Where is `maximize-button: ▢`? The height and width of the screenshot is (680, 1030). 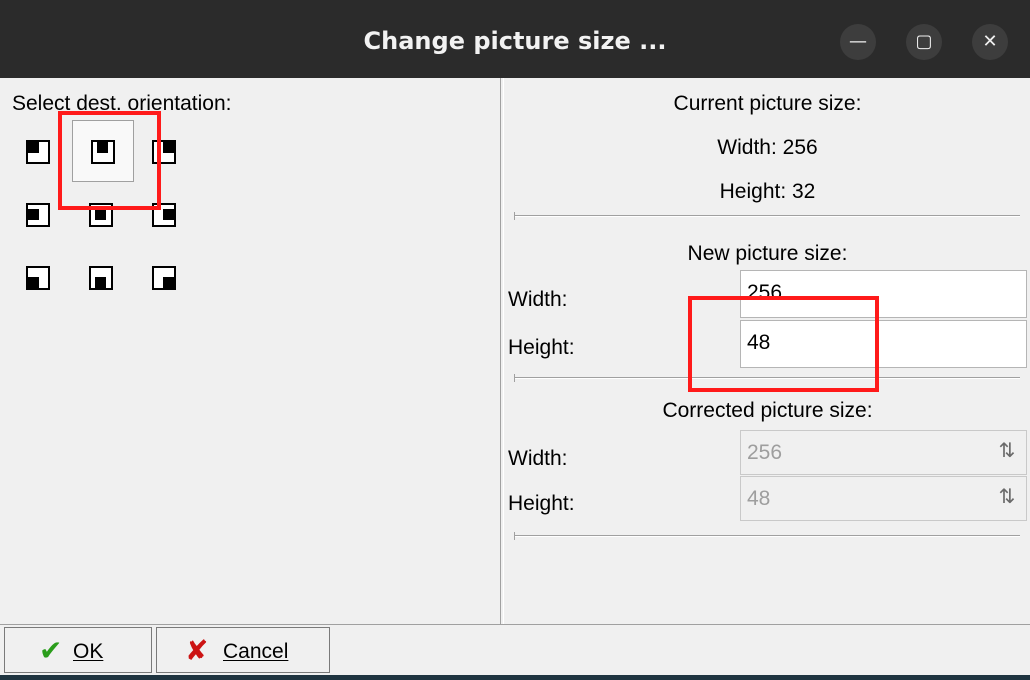
maximize-button: ▢ is located at coordinates (924, 42).